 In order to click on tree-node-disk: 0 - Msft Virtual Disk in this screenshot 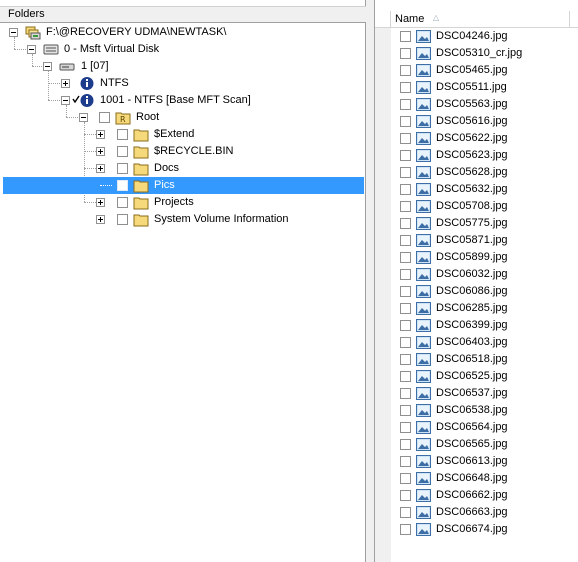, I will do `click(182, 49)`.